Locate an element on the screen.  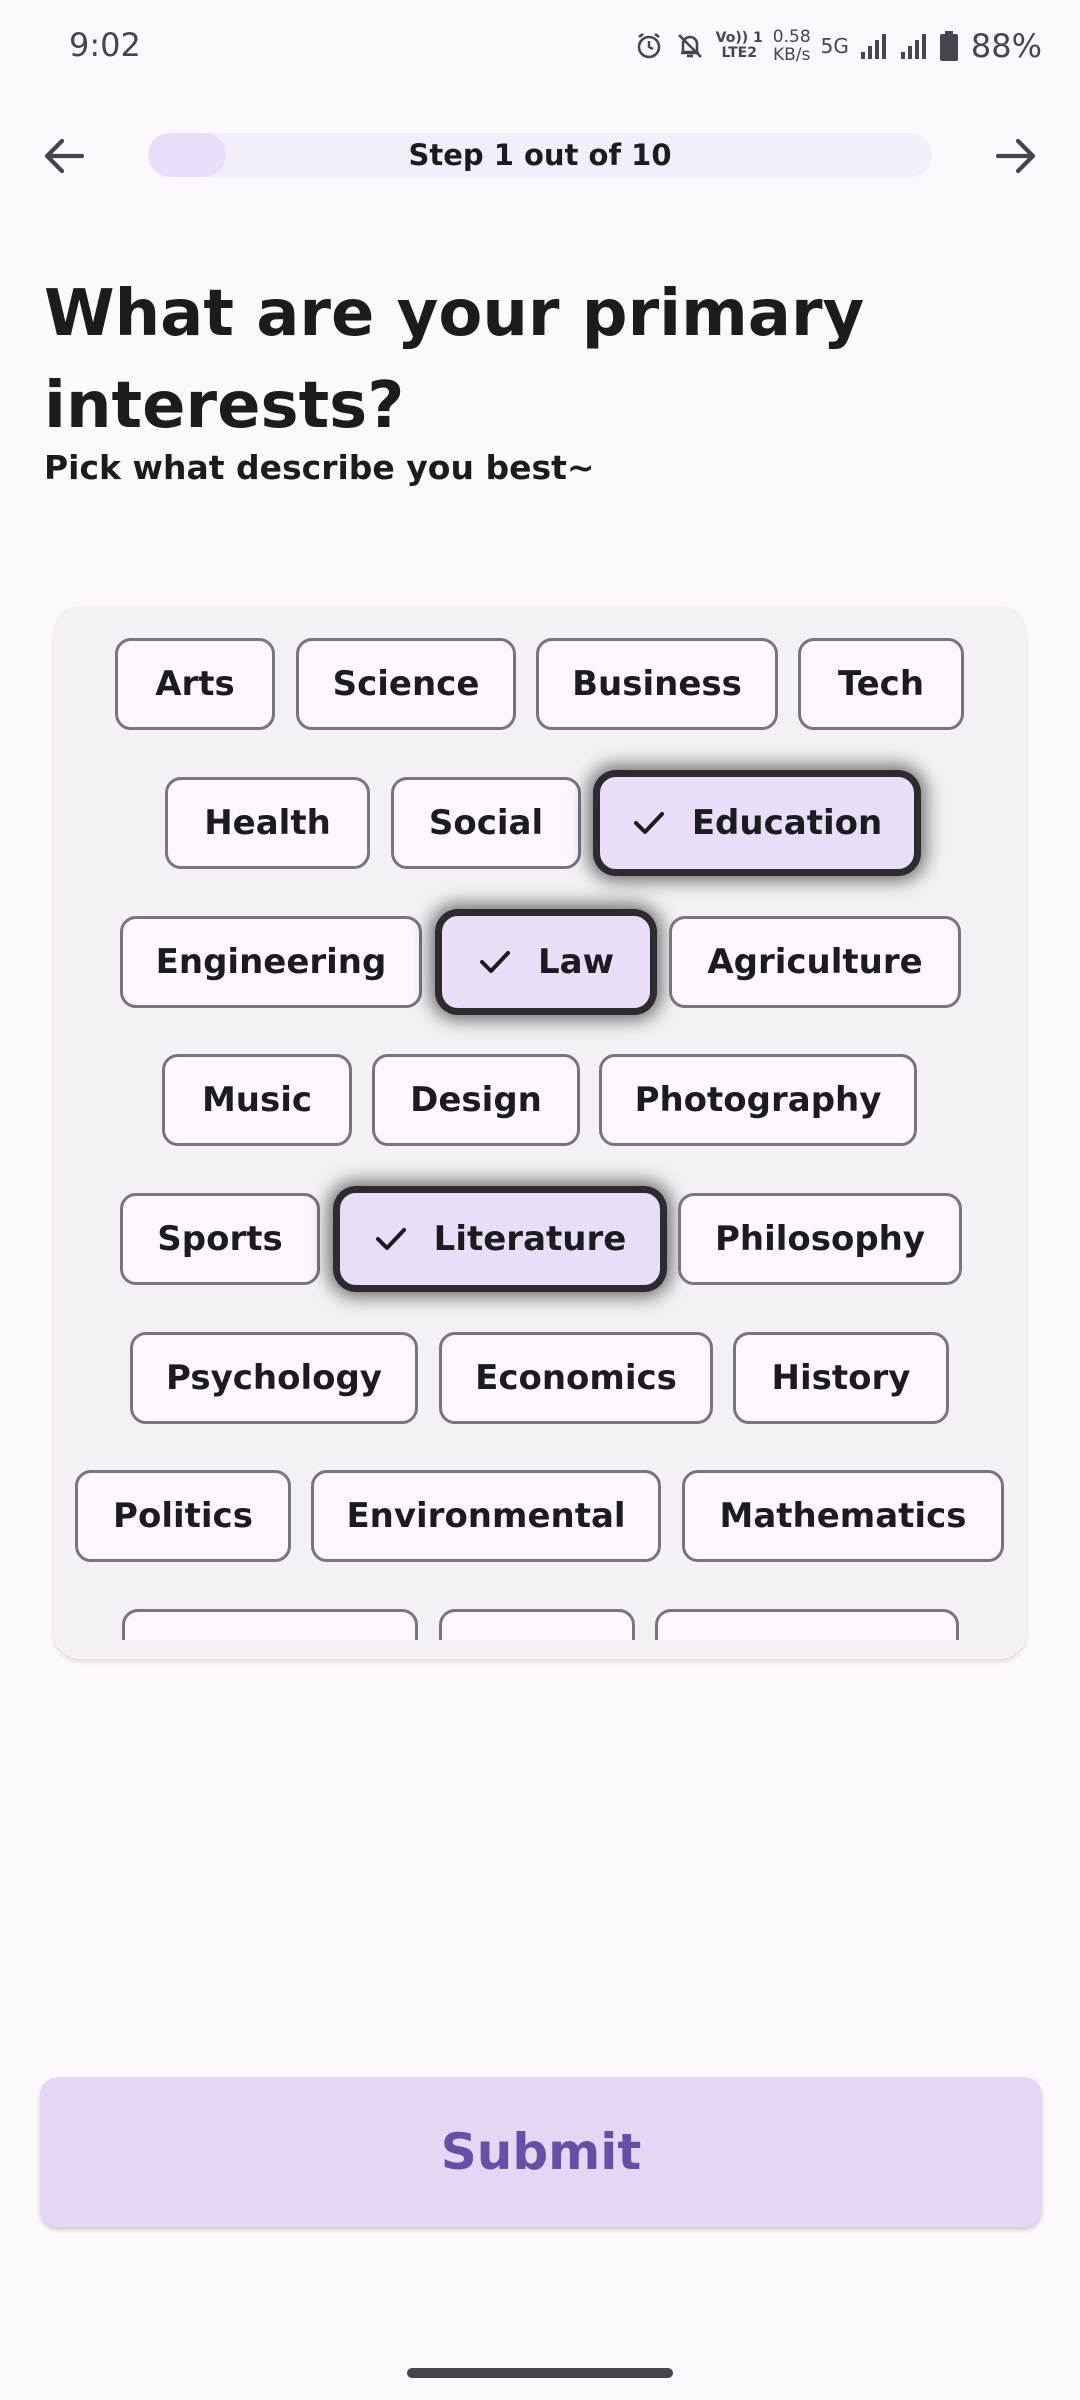
chip-literature: Literature is located at coordinates (500, 1239).